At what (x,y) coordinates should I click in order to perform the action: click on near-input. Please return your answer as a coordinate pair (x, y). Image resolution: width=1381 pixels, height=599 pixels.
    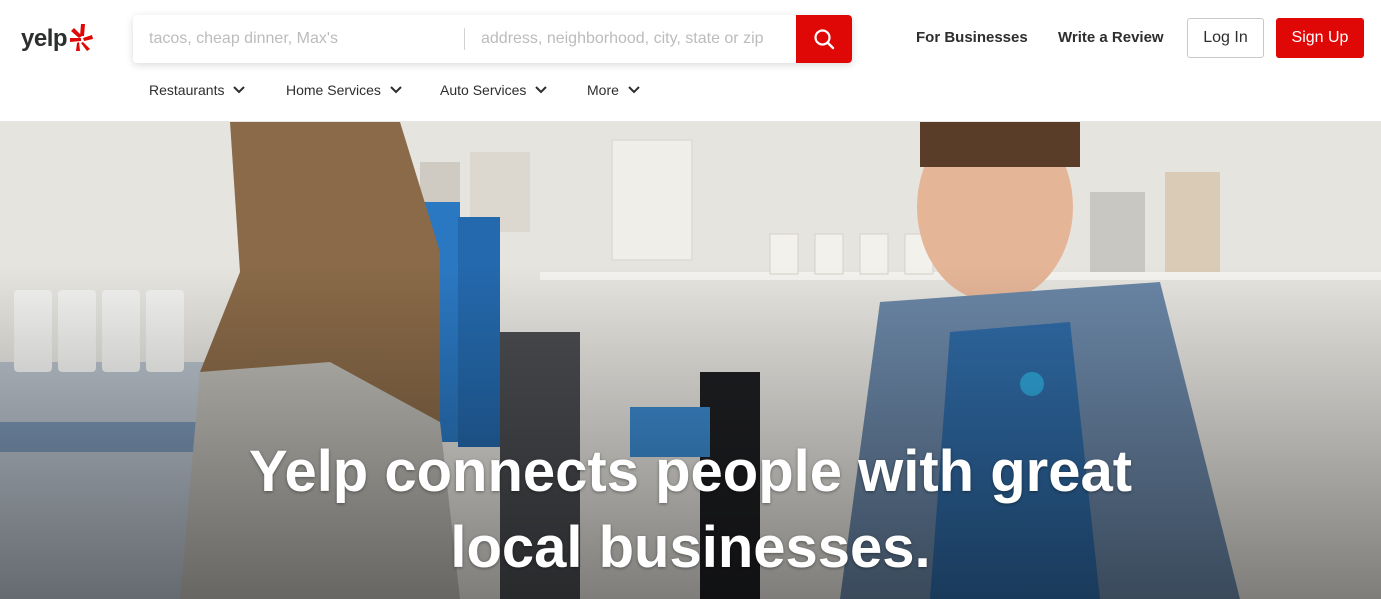
    Looking at the image, I should click on (631, 39).